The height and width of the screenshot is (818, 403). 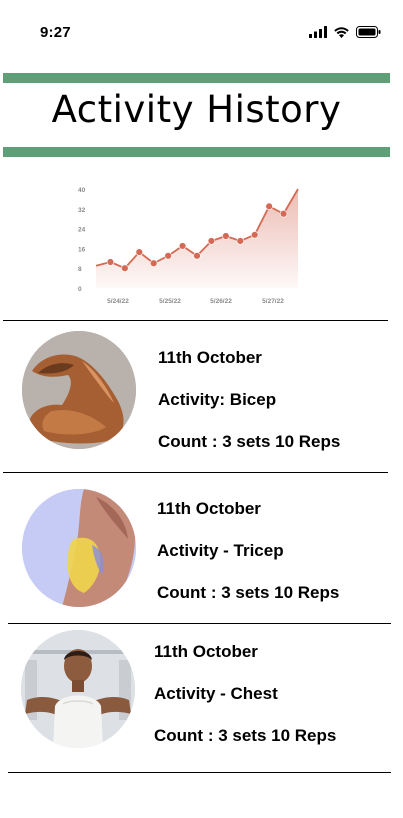 I want to click on status-bar: 9:27, so click(x=201, y=30).